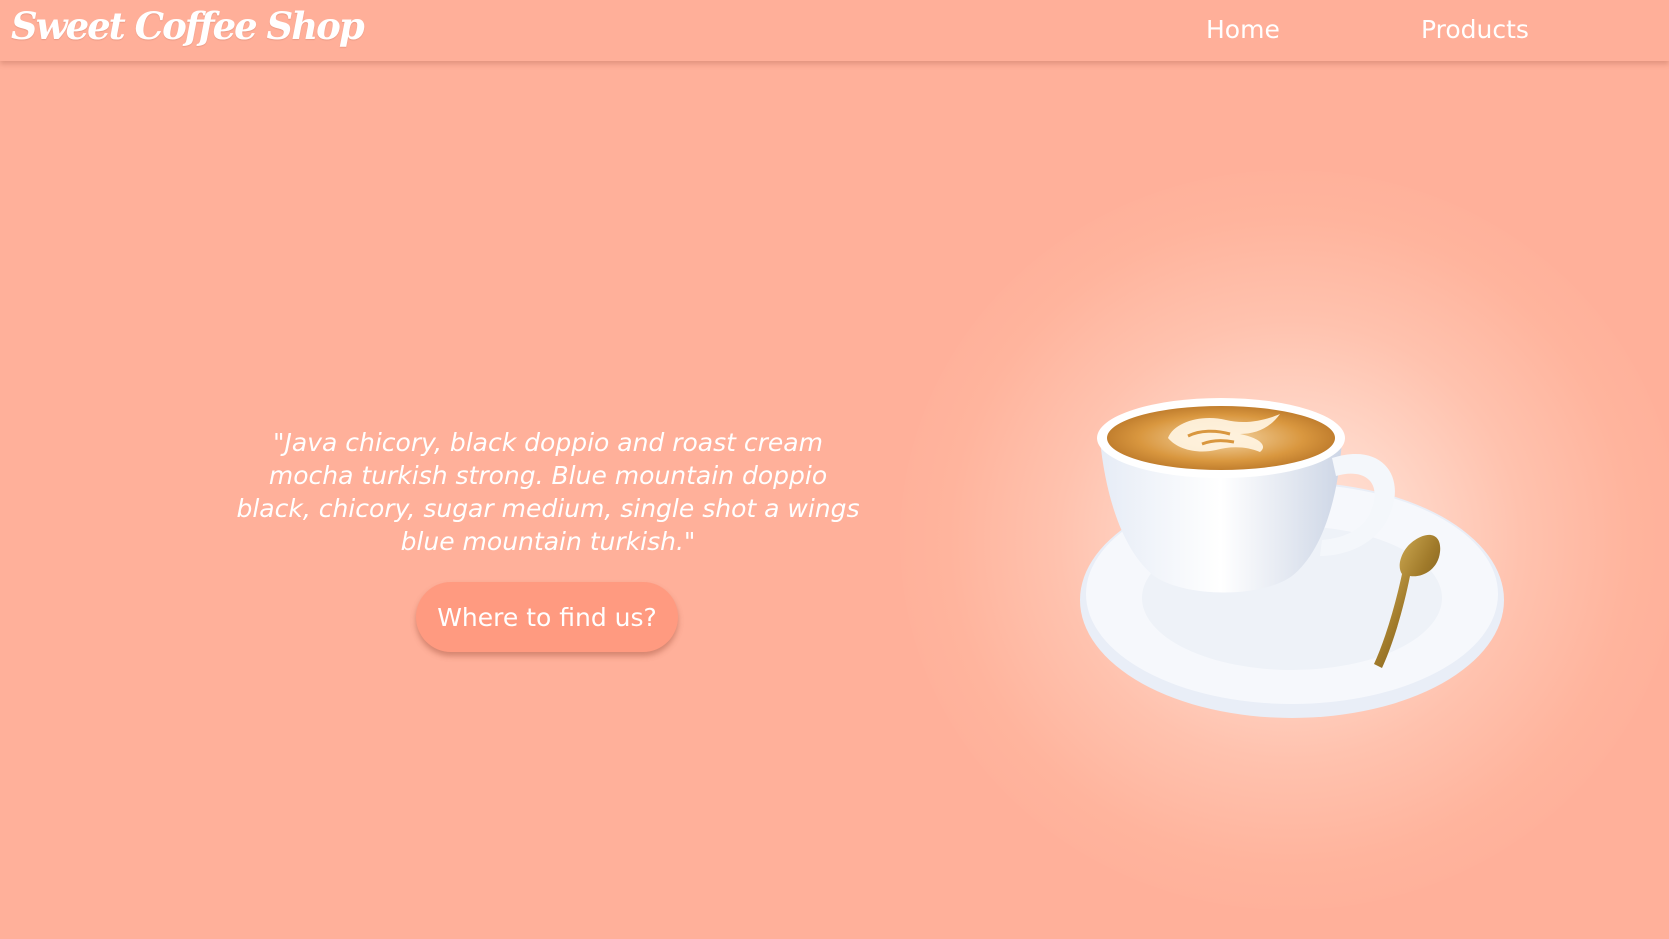 This screenshot has width=1669, height=939. Describe the element at coordinates (188, 26) in the screenshot. I see `logo: Sweet Coffee Shop` at that location.